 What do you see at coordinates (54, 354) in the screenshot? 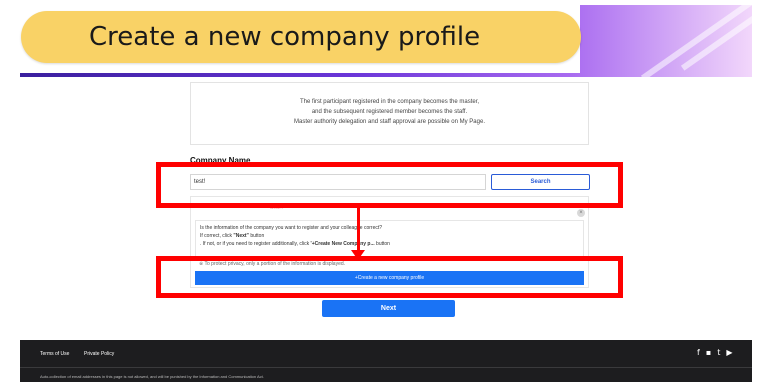
I see `terms-of-use-link: Terms of Use` at bounding box center [54, 354].